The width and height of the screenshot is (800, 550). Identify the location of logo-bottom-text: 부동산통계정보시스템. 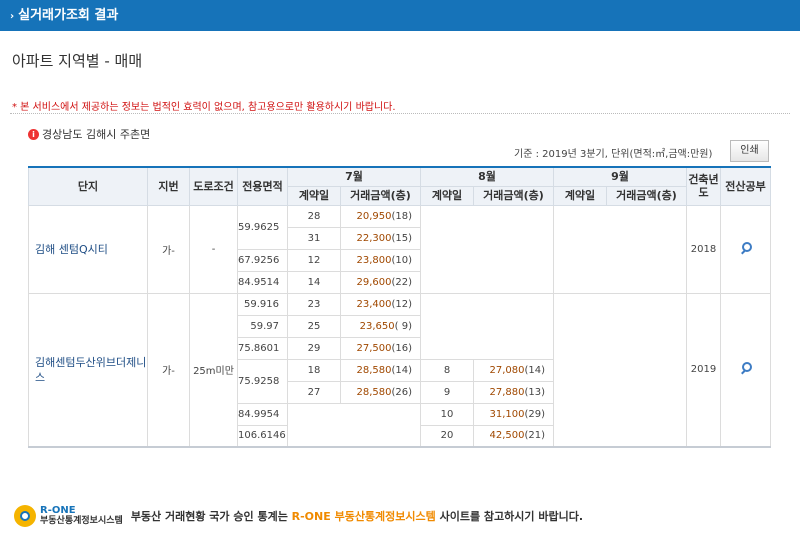
(81, 521).